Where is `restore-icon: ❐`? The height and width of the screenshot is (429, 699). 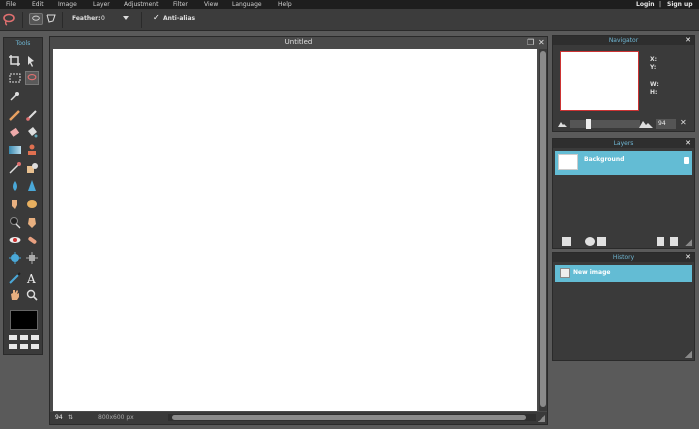 restore-icon: ❐ is located at coordinates (530, 42).